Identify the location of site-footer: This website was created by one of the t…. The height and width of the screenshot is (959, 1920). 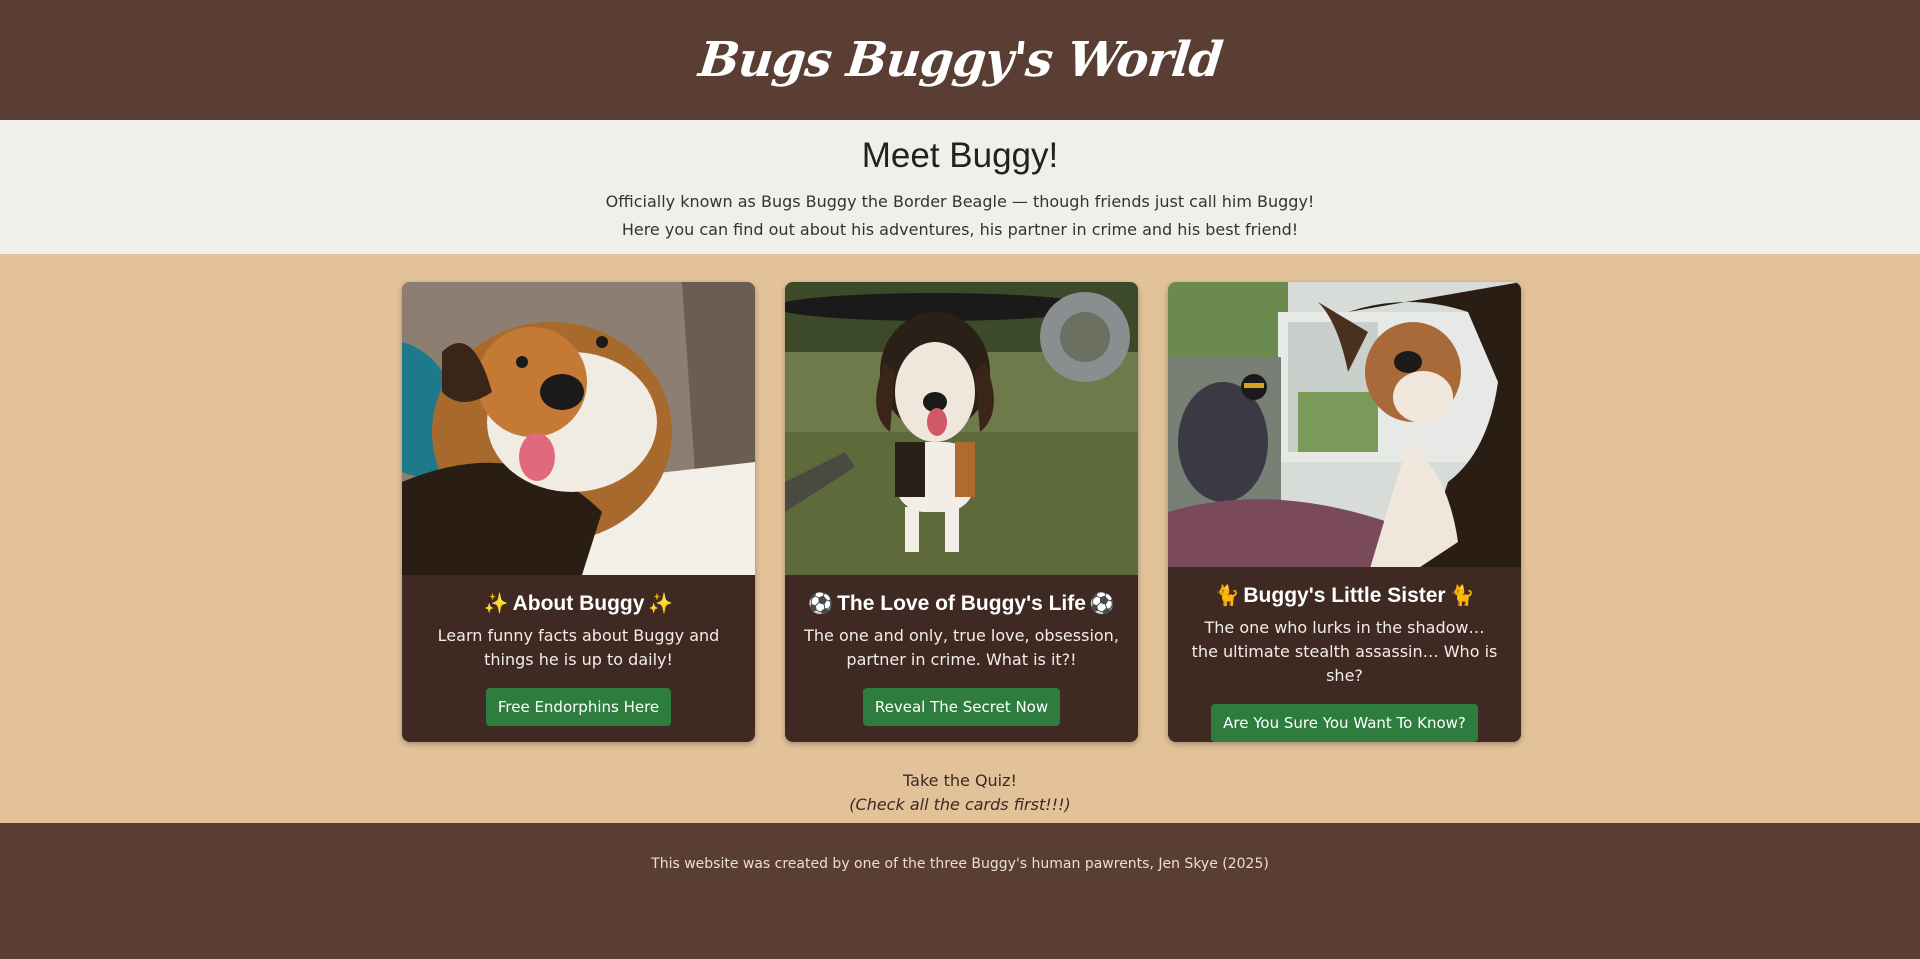
(960, 891).